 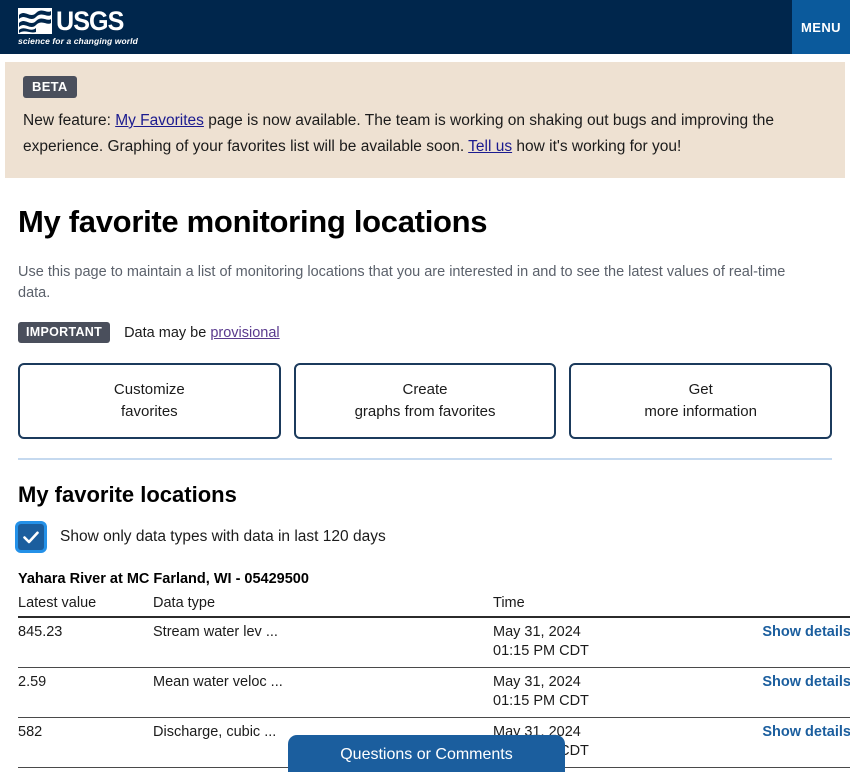 I want to click on provisional-text-prefix: Data may be, so click(x=167, y=332).